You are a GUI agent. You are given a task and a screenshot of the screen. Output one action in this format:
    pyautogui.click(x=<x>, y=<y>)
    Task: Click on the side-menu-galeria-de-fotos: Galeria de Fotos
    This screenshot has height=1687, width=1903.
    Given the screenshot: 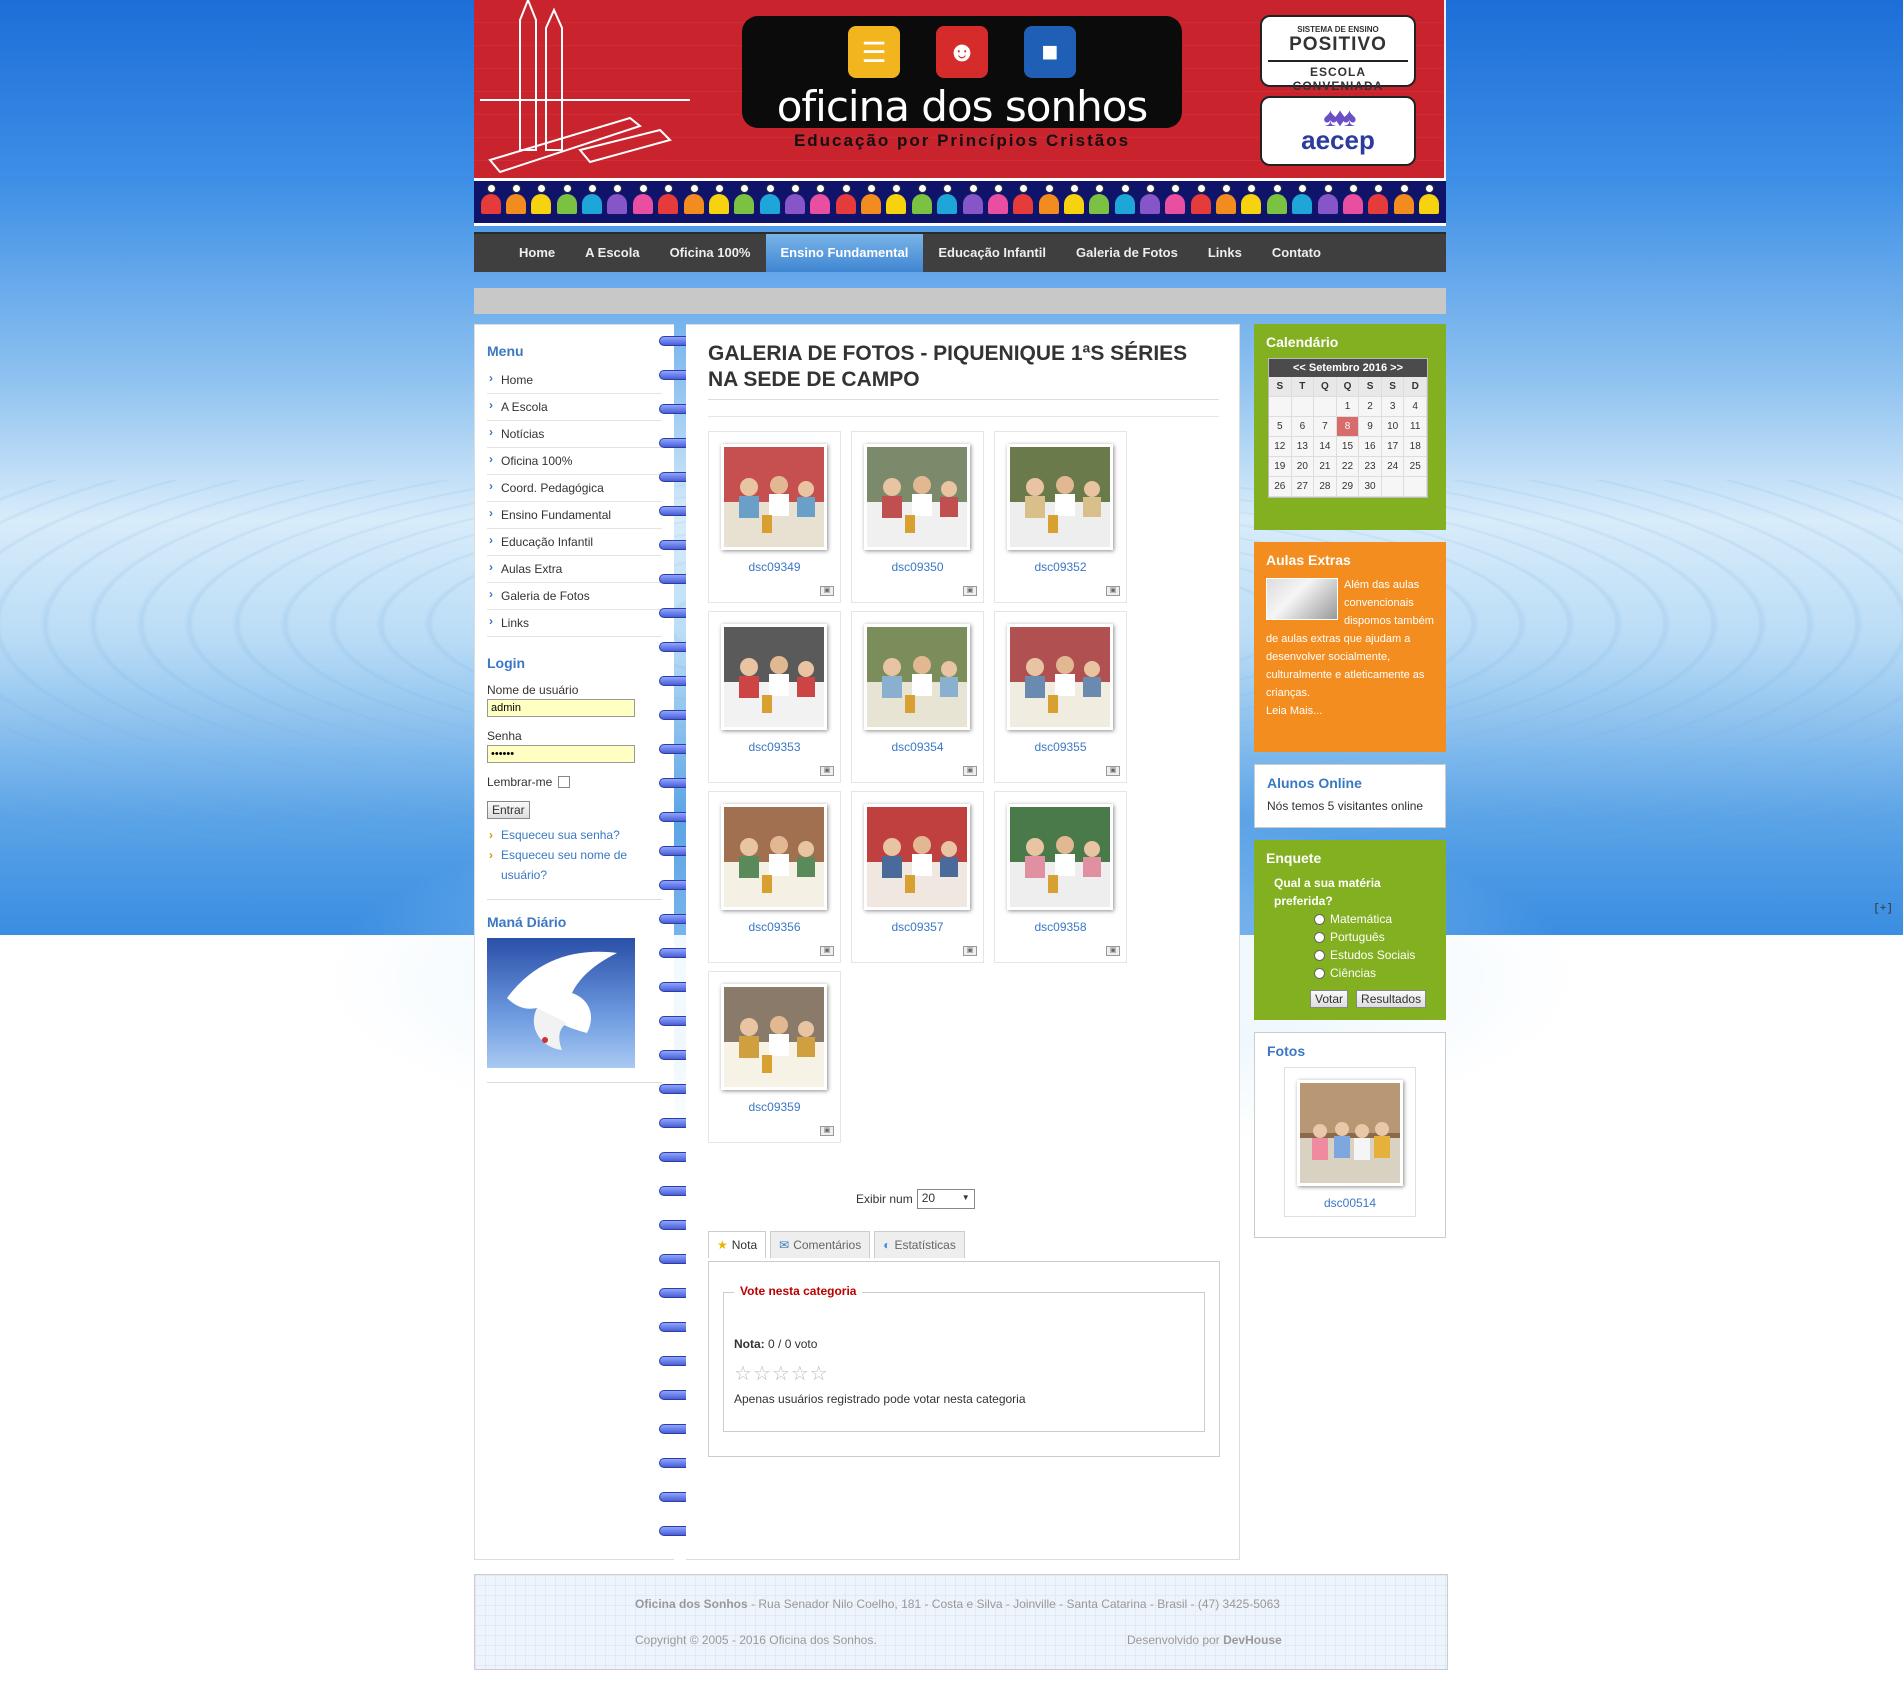 What is the action you would take?
    pyautogui.click(x=574, y=596)
    